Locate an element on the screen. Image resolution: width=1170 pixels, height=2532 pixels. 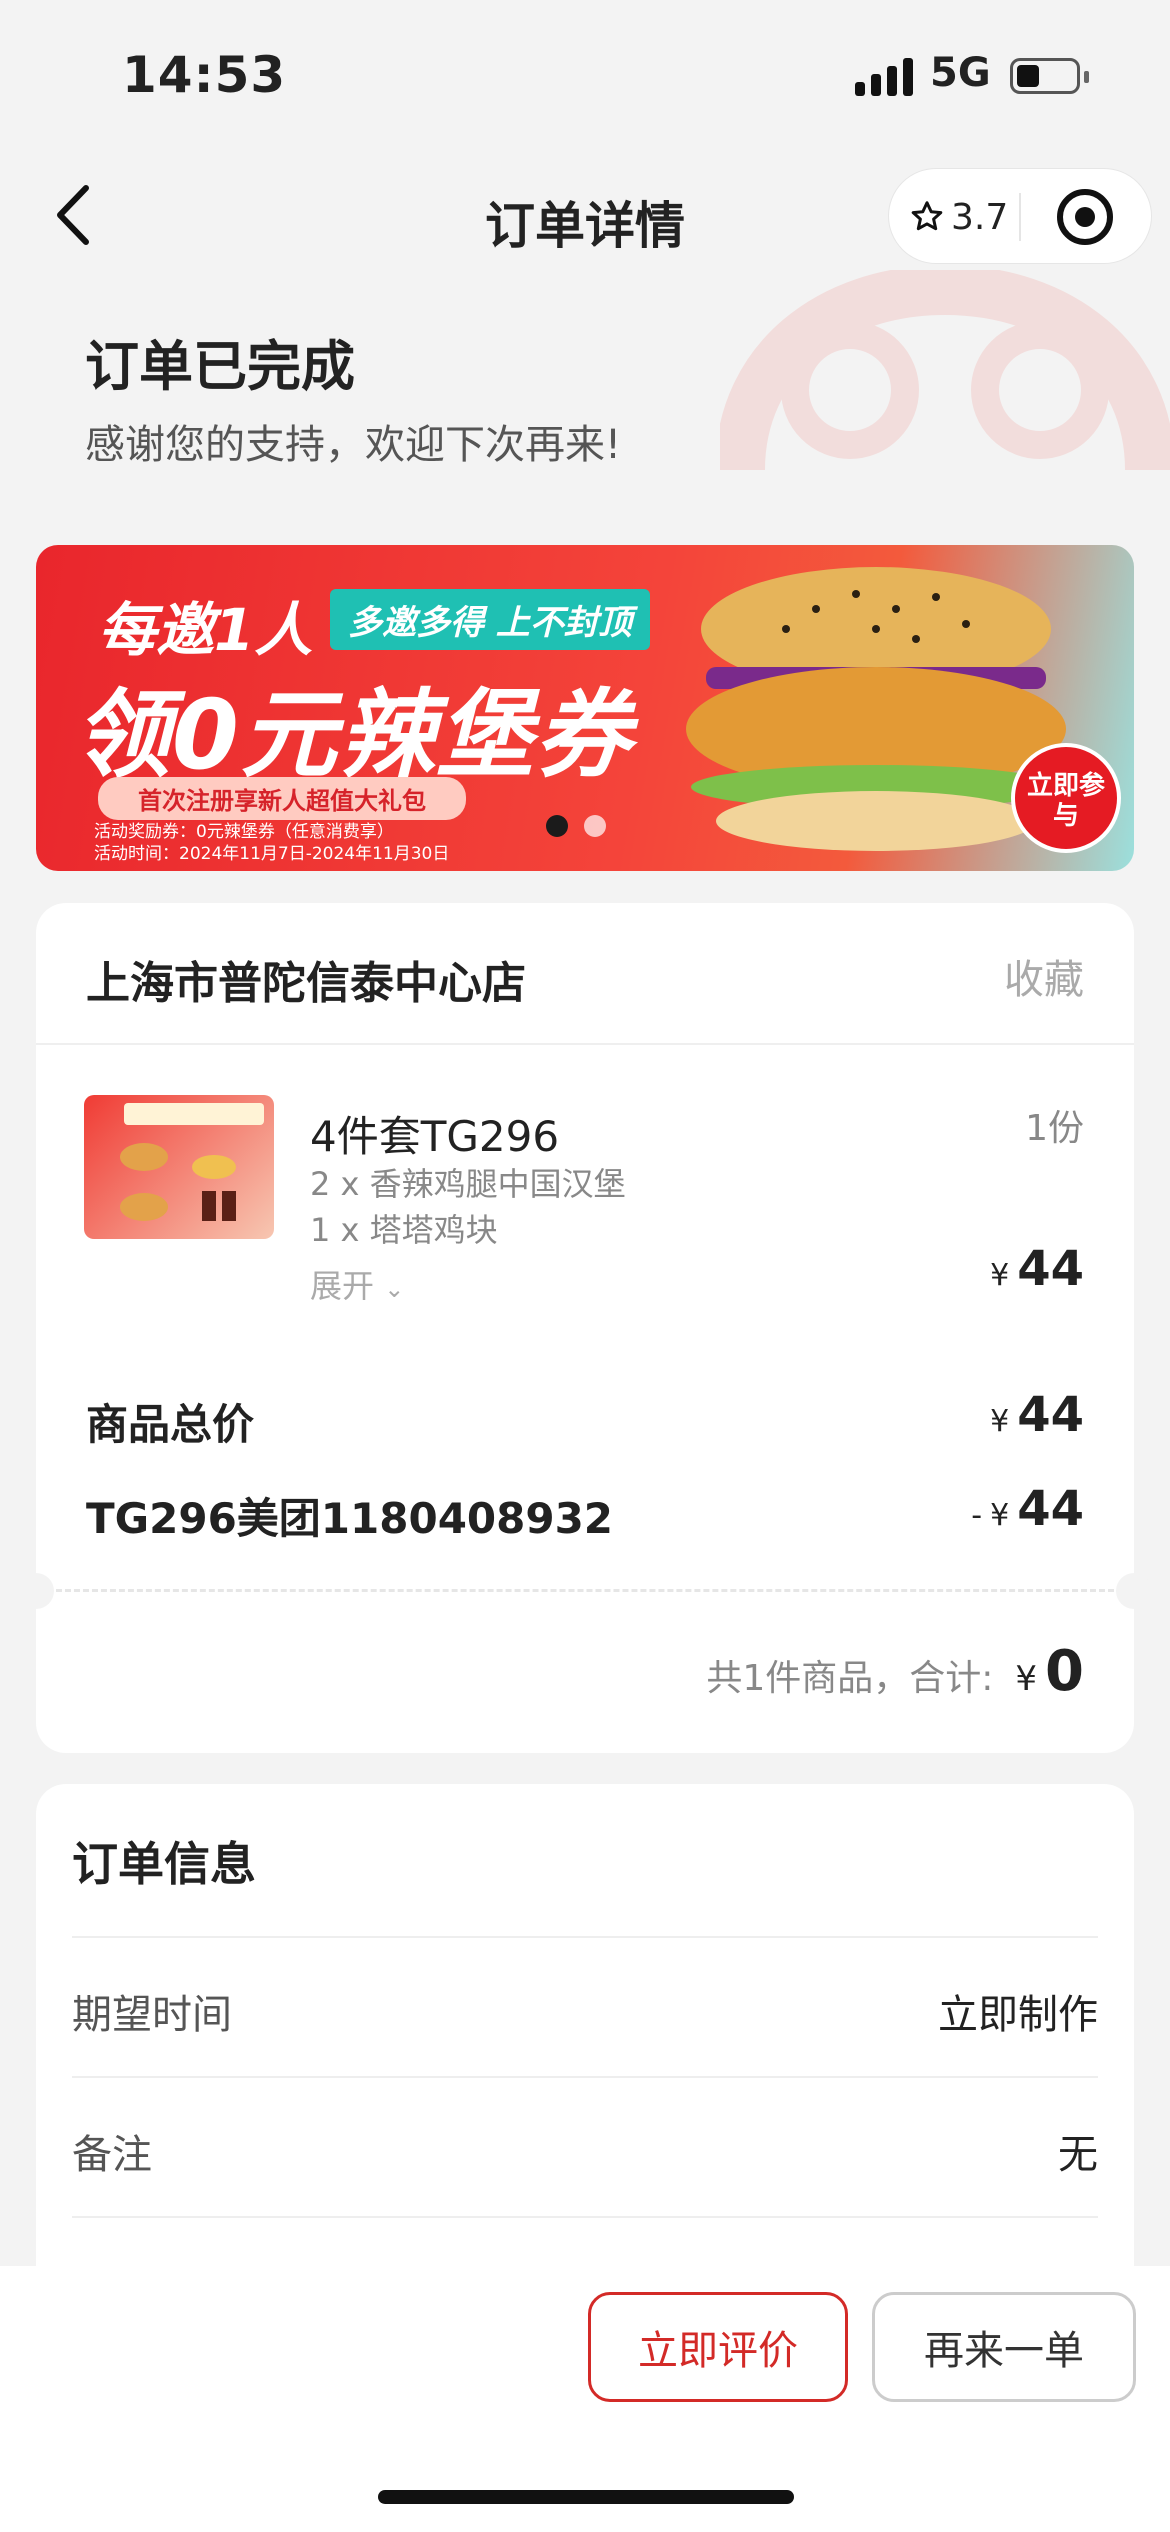
discount-label: TG296美团1180408932 is located at coordinates (350, 1518).